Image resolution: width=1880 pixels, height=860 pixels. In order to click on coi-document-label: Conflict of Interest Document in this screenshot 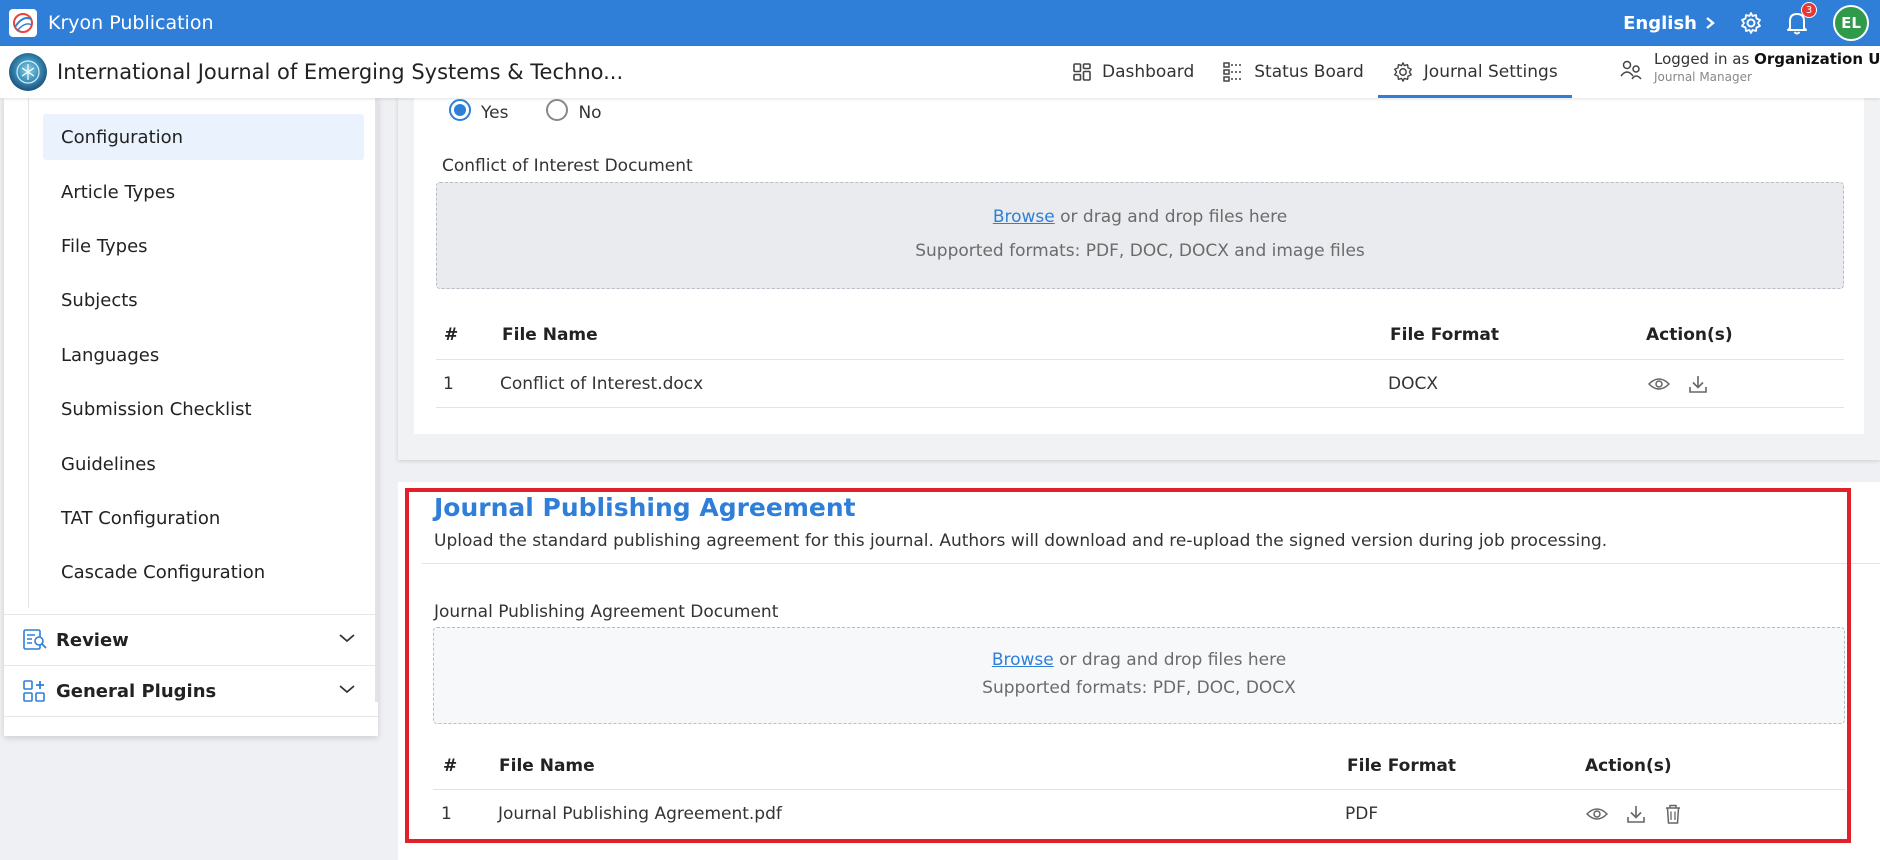, I will do `click(567, 166)`.